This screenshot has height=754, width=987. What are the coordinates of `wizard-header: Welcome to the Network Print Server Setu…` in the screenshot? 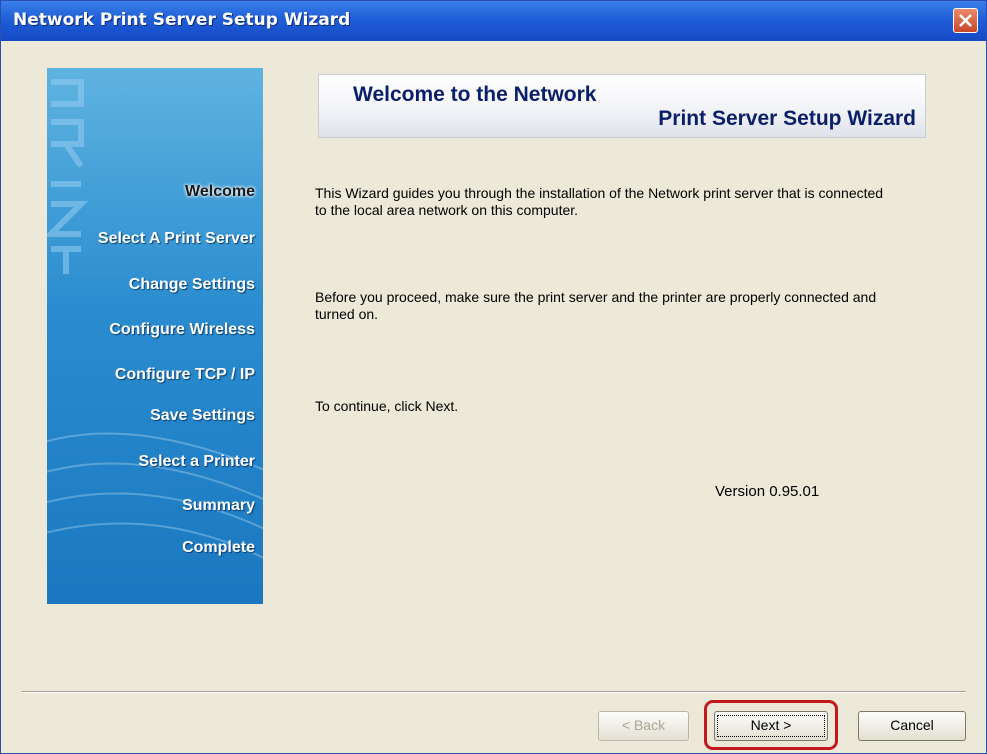 It's located at (622, 106).